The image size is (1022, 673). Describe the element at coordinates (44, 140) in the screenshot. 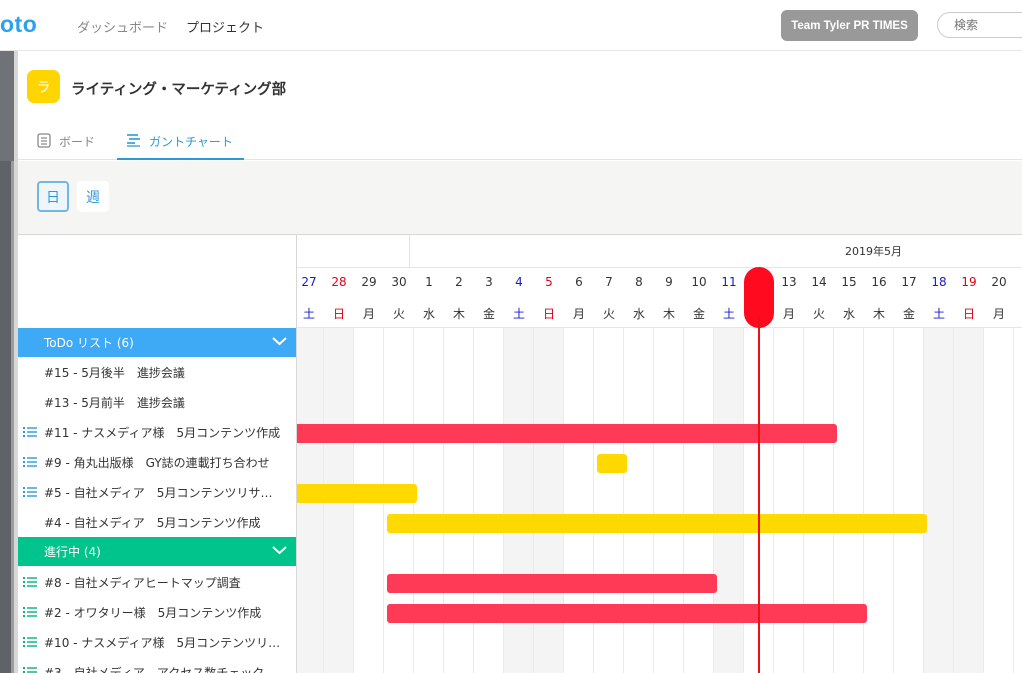

I see `board-icon` at that location.